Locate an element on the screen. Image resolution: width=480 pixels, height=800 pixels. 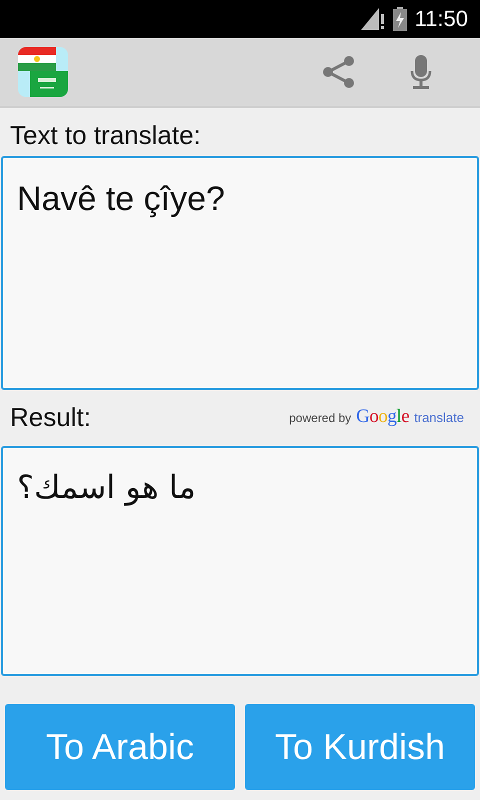
result-text: ما هو اسمك؟ is located at coordinates (106, 487).